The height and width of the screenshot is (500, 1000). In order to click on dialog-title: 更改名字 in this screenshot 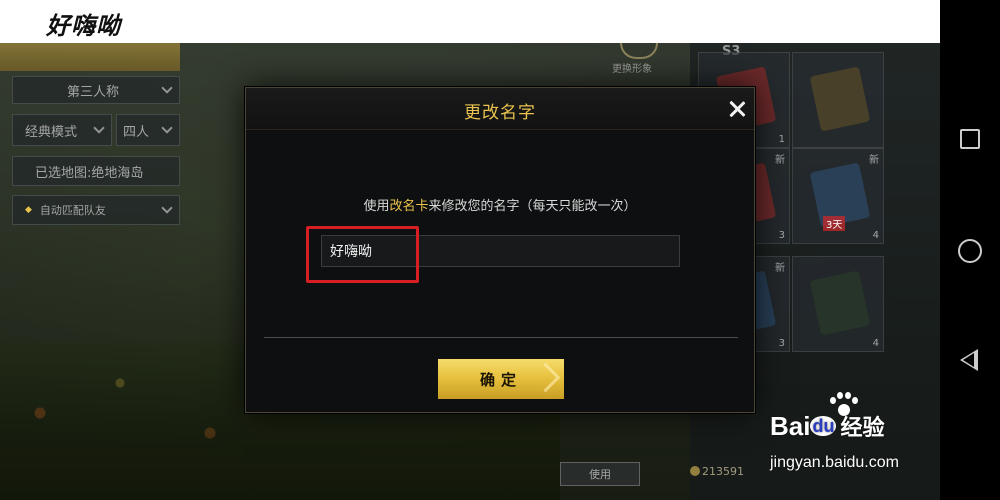, I will do `click(500, 113)`.